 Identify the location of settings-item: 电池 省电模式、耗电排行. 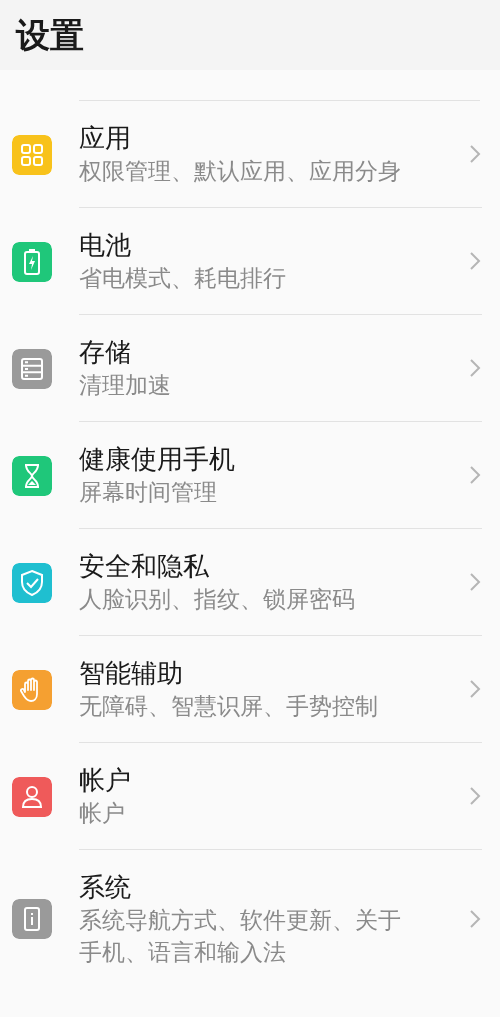
(250, 261).